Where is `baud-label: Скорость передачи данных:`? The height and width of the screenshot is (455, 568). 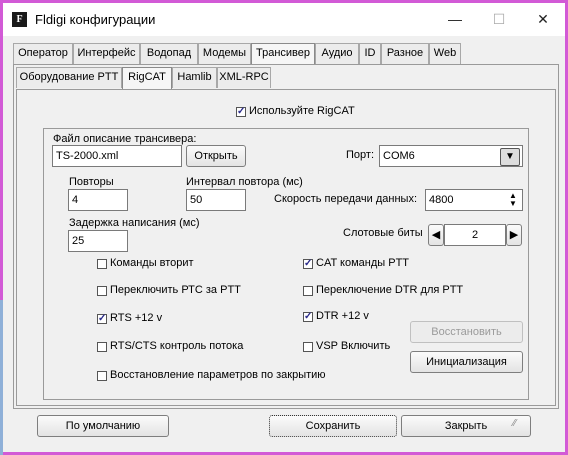
baud-label: Скорость передачи данных: is located at coordinates (345, 199).